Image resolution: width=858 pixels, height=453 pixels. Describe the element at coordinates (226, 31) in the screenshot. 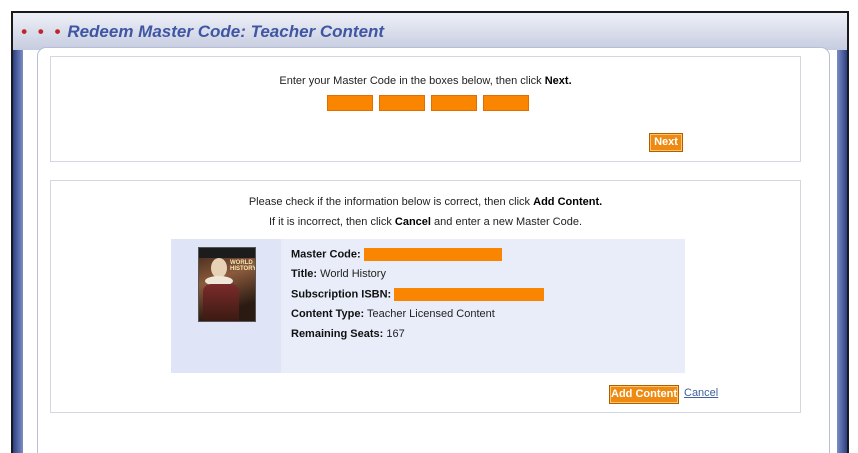

I see `window-title-text: Redeem Master Code: Teacher Content` at that location.